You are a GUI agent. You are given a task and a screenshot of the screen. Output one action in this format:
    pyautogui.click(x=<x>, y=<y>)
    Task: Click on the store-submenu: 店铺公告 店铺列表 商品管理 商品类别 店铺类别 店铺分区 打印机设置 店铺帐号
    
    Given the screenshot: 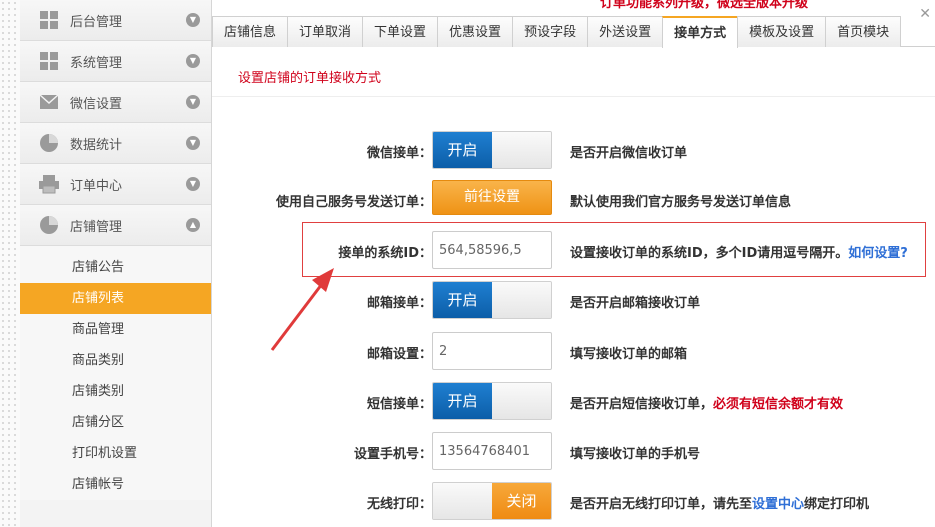 What is the action you would take?
    pyautogui.click(x=115, y=373)
    